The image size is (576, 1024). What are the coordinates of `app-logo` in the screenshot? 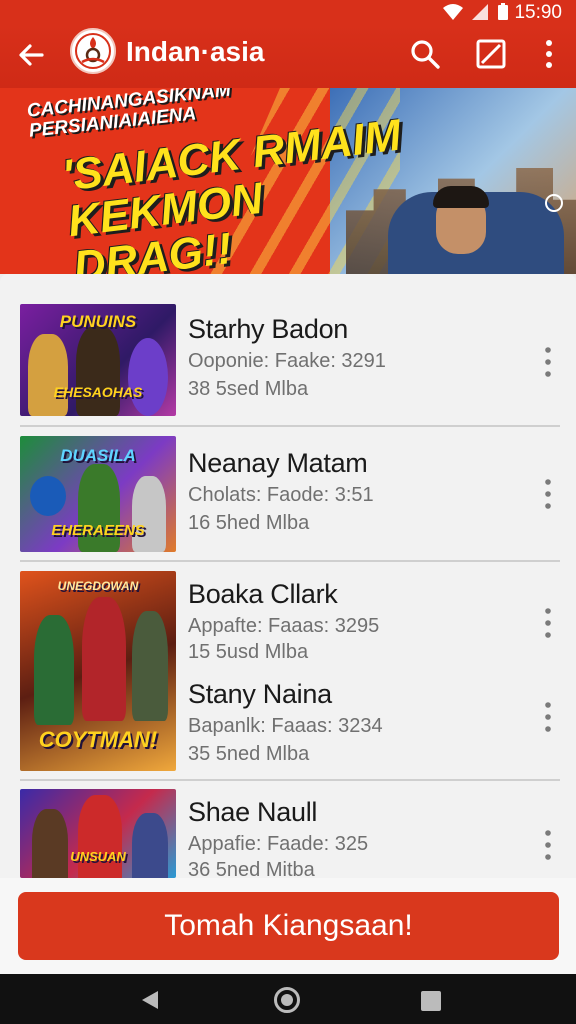 It's located at (93, 51).